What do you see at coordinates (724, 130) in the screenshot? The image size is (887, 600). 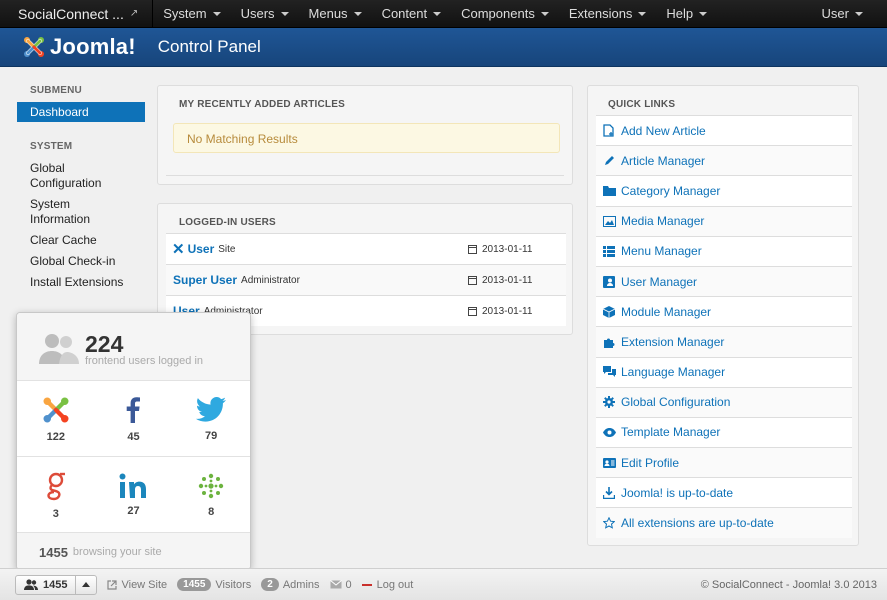 I see `quick-link-add-new-article: Add New Article` at bounding box center [724, 130].